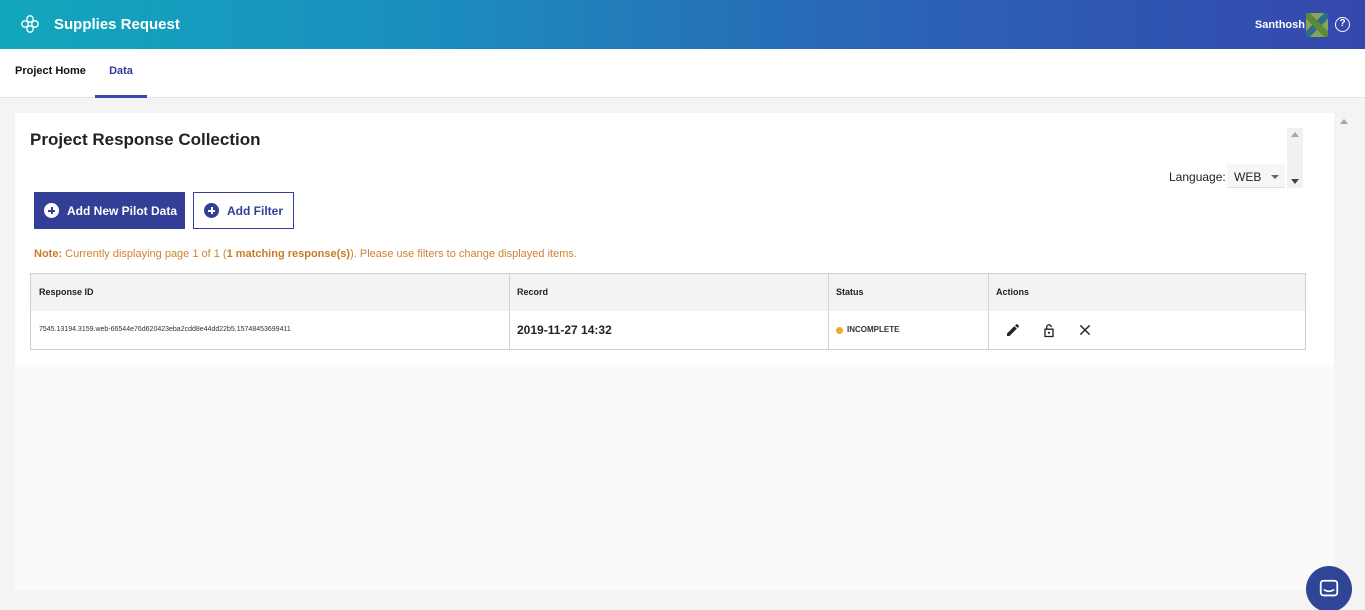 Image resolution: width=1365 pixels, height=610 pixels. Describe the element at coordinates (1013, 292) in the screenshot. I see `header-actions: Actions` at that location.